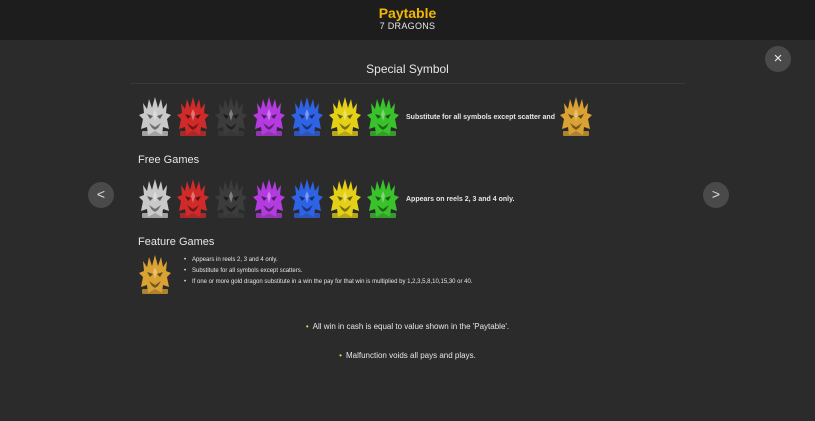 Image resolution: width=815 pixels, height=421 pixels. What do you see at coordinates (407, 69) in the screenshot?
I see `special-symbol-title: Special Symbol` at bounding box center [407, 69].